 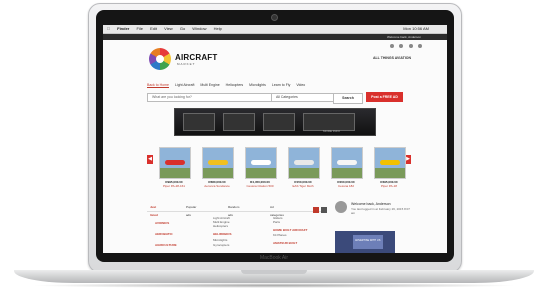 I want to click on nav-light-aircraft: Light Aircraft, so click(x=184, y=85).